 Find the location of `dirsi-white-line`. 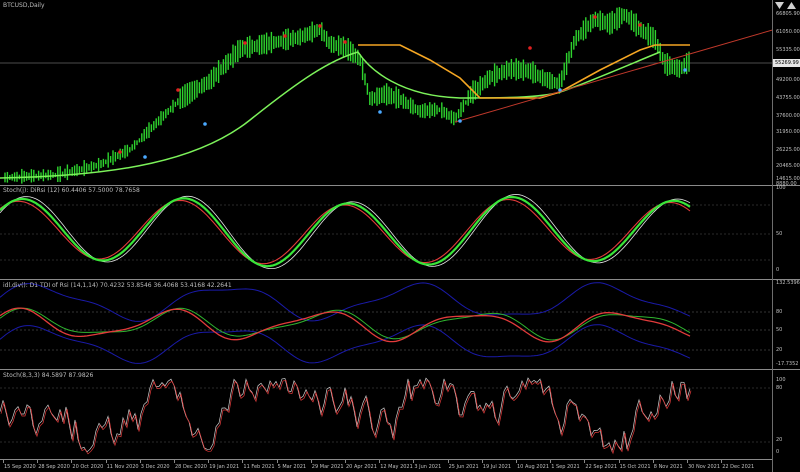

dirsi-white-line is located at coordinates (345, 231).